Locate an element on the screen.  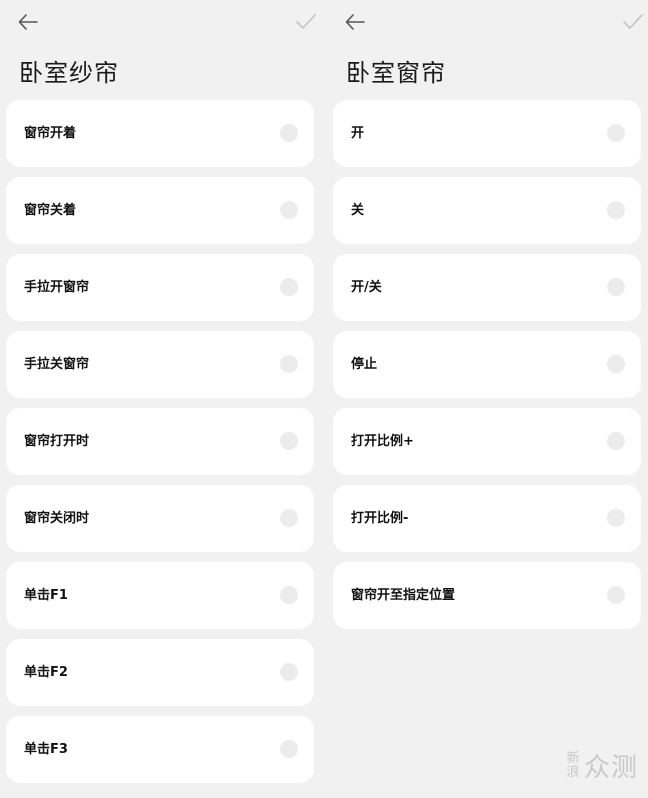
item-label: 窗帘关闭时 is located at coordinates (57, 518).